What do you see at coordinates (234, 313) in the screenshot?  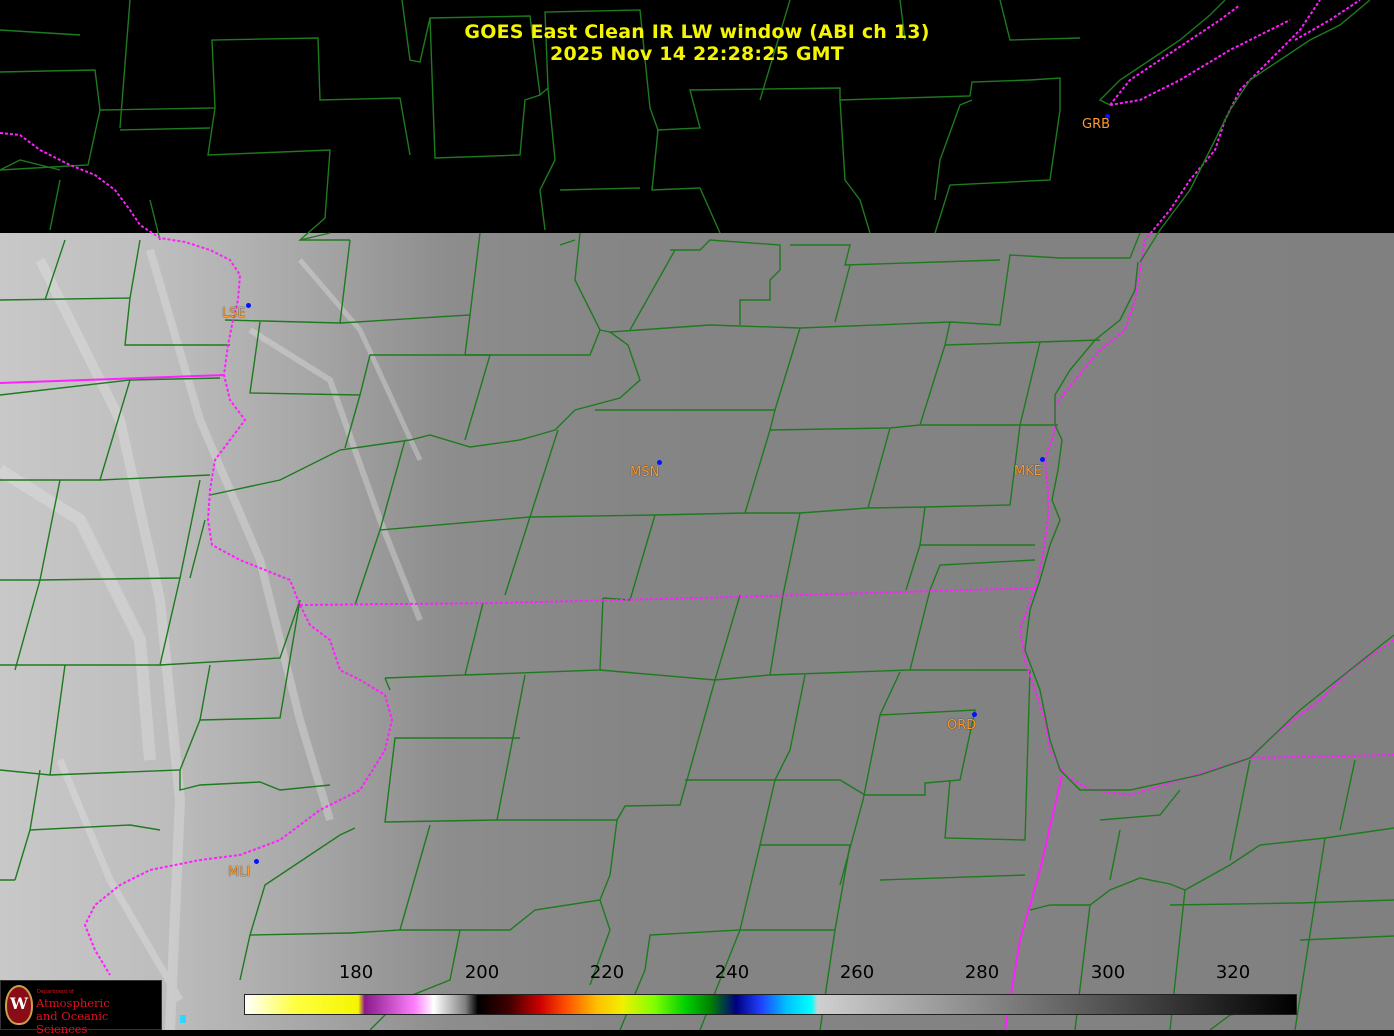 I see `station-label-lse: LSE` at bounding box center [234, 313].